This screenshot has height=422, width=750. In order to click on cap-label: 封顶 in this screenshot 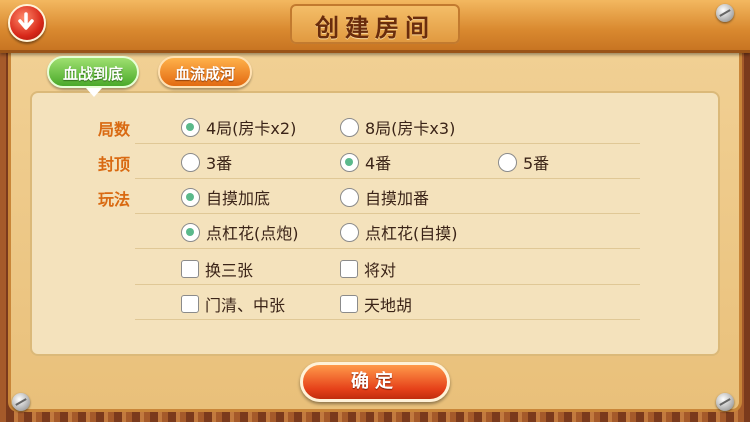, I will do `click(114, 164)`.